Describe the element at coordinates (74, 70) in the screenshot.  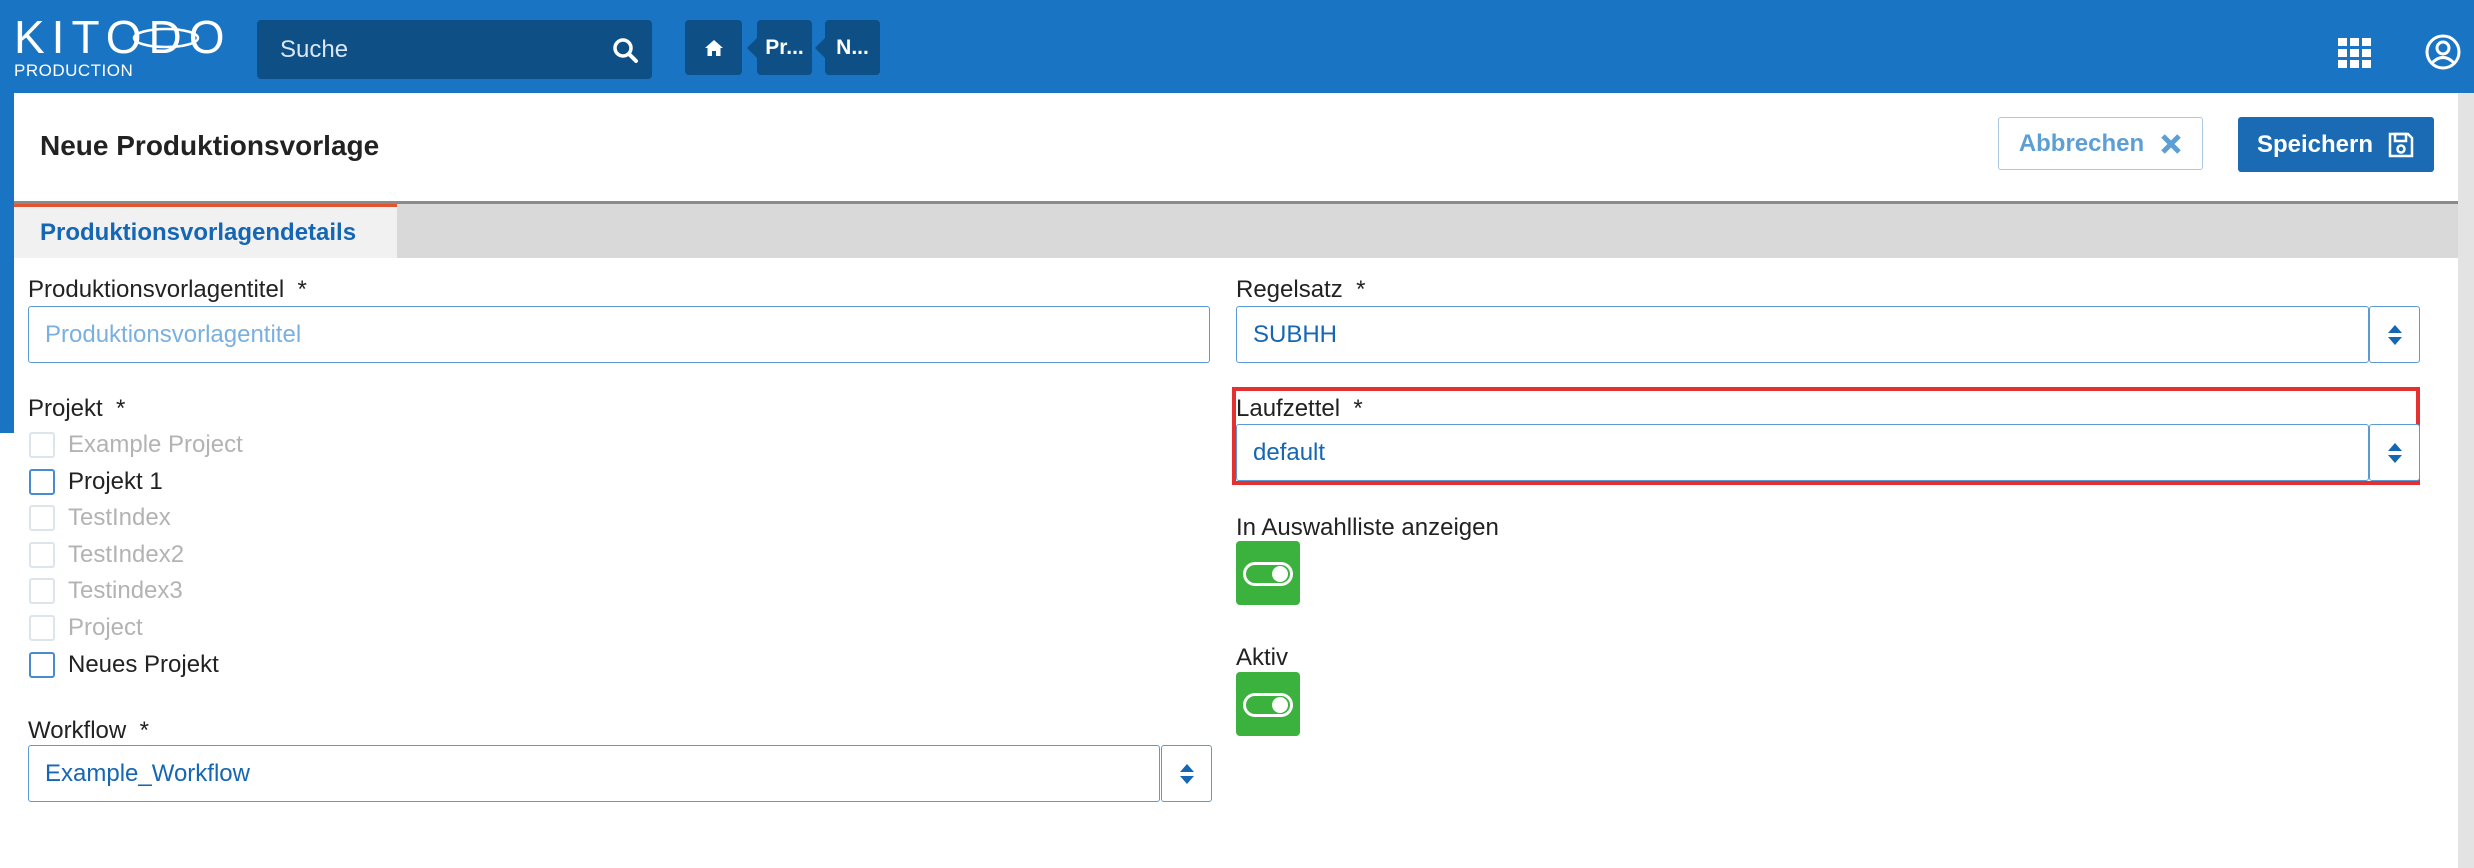
I see `logo-subtitle: PRODUCTION` at that location.